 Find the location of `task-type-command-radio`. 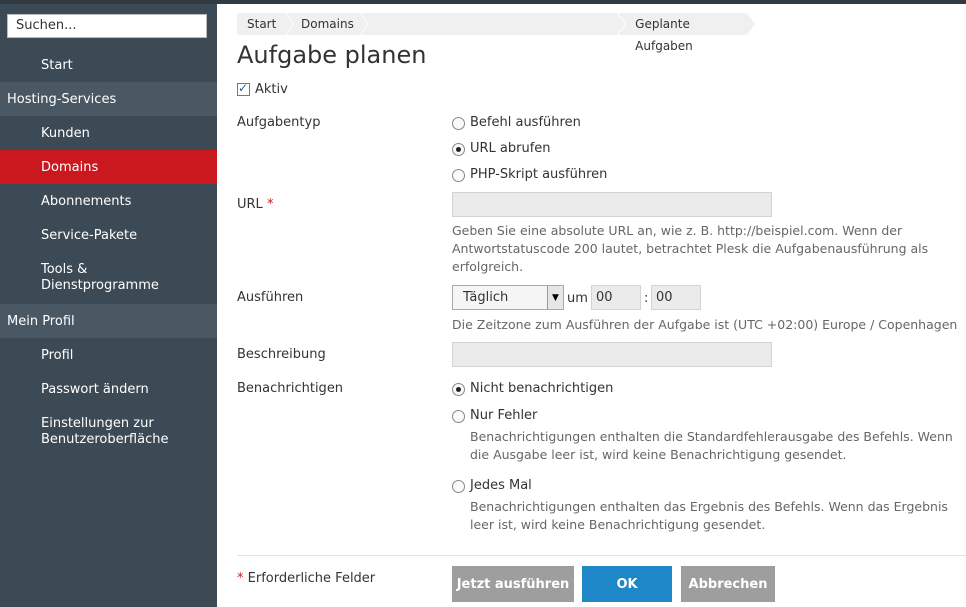

task-type-command-radio is located at coordinates (458, 123).